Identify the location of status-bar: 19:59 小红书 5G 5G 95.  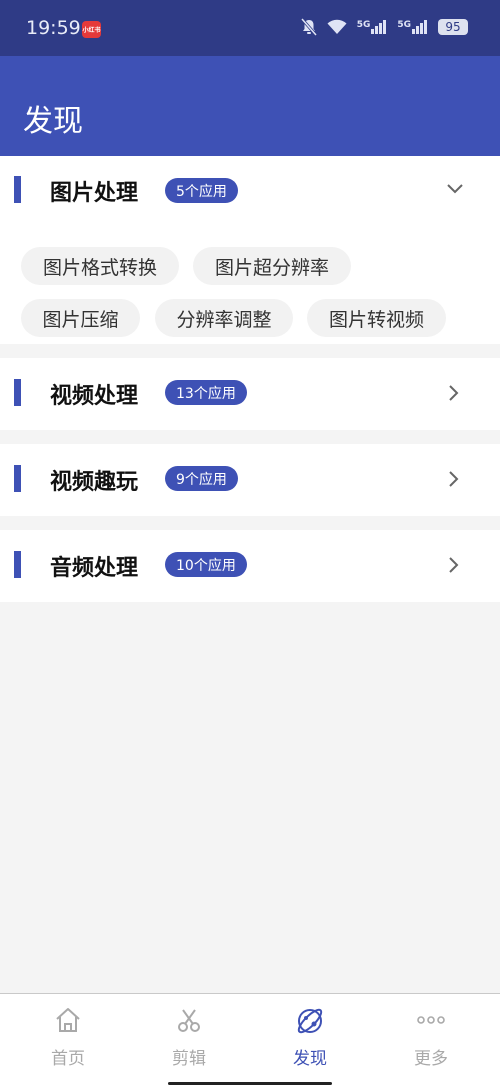
(250, 28).